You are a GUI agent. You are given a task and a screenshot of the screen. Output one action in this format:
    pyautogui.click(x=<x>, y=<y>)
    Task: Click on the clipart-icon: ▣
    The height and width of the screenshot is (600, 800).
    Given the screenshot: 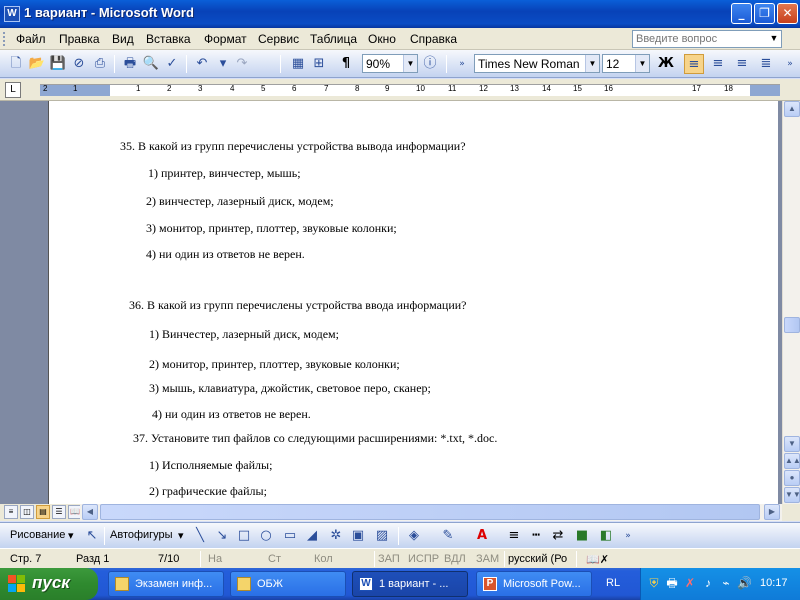 What is the action you would take?
    pyautogui.click(x=358, y=536)
    